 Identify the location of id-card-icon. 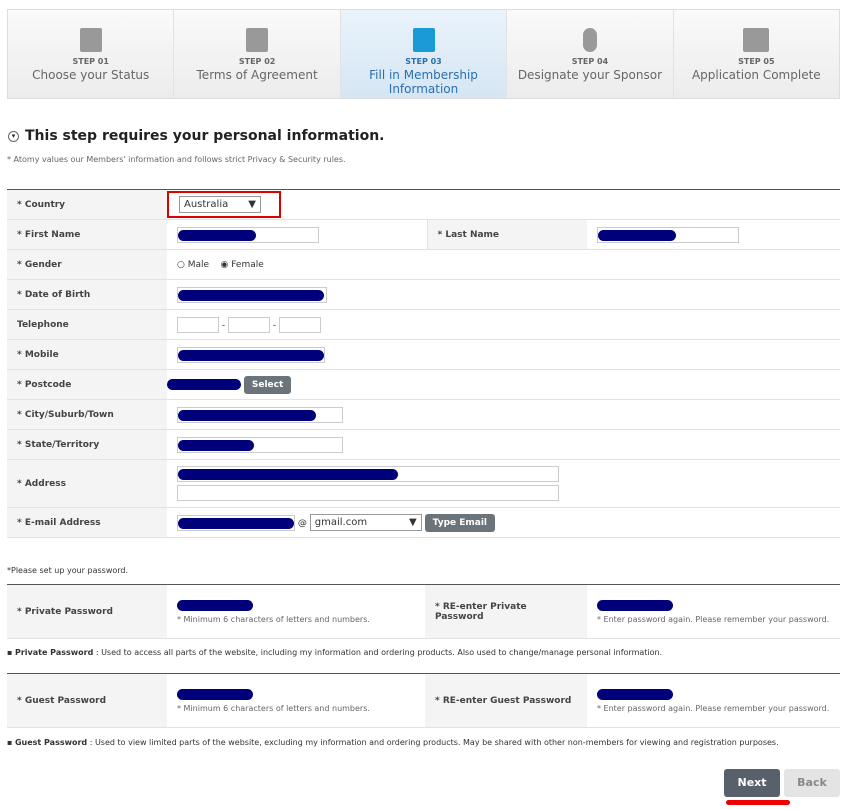
(90, 40).